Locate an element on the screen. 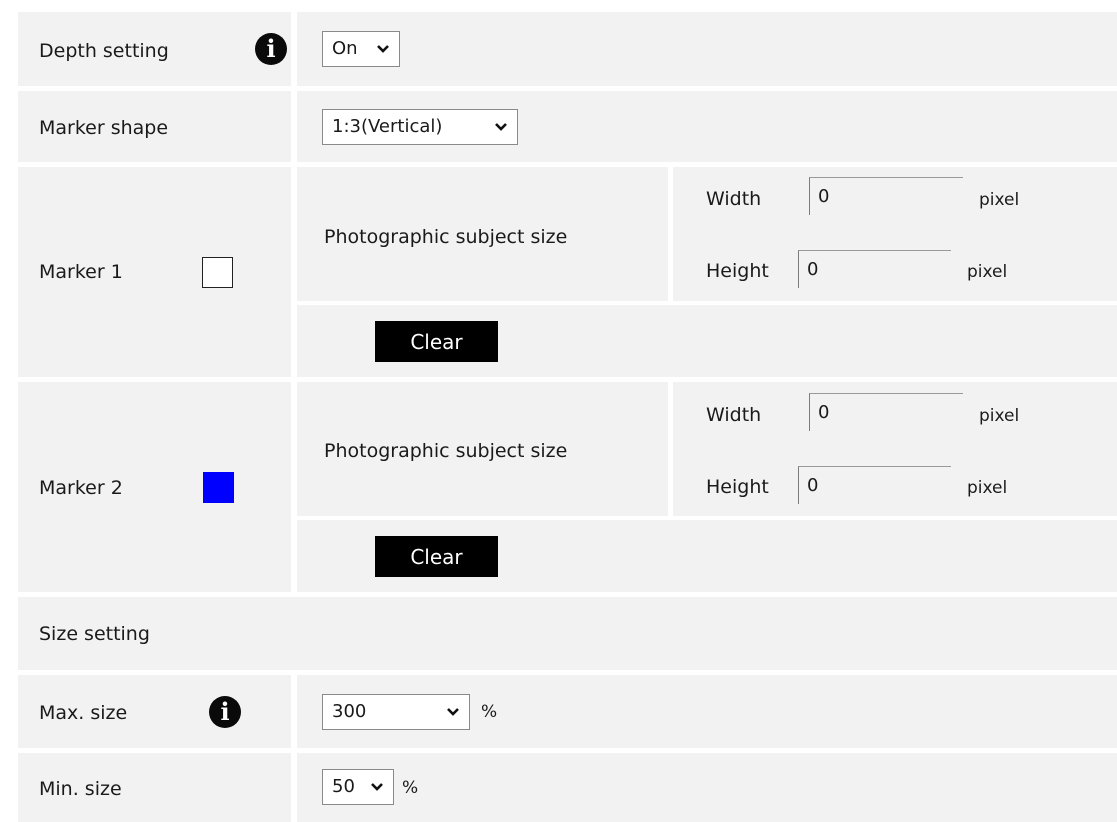 Image resolution: width=1117 pixels, height=822 pixels. marker1-subject-size-cell: Photographic subject size is located at coordinates (482, 234).